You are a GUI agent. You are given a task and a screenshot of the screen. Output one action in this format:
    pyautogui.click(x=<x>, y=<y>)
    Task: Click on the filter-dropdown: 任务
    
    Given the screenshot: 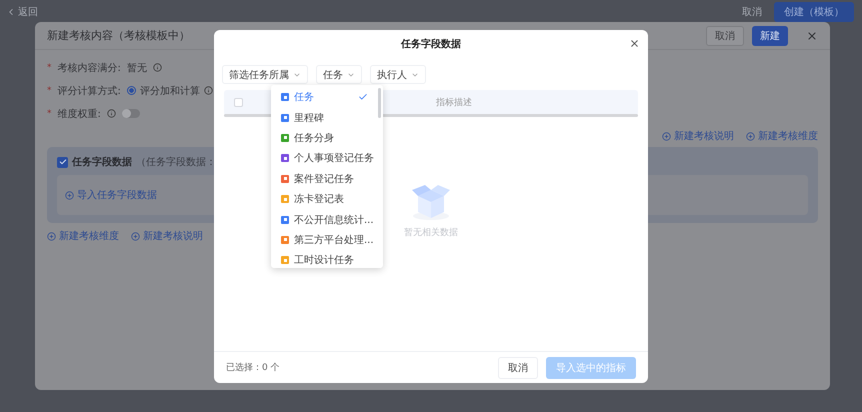 What is the action you would take?
    pyautogui.click(x=339, y=74)
    